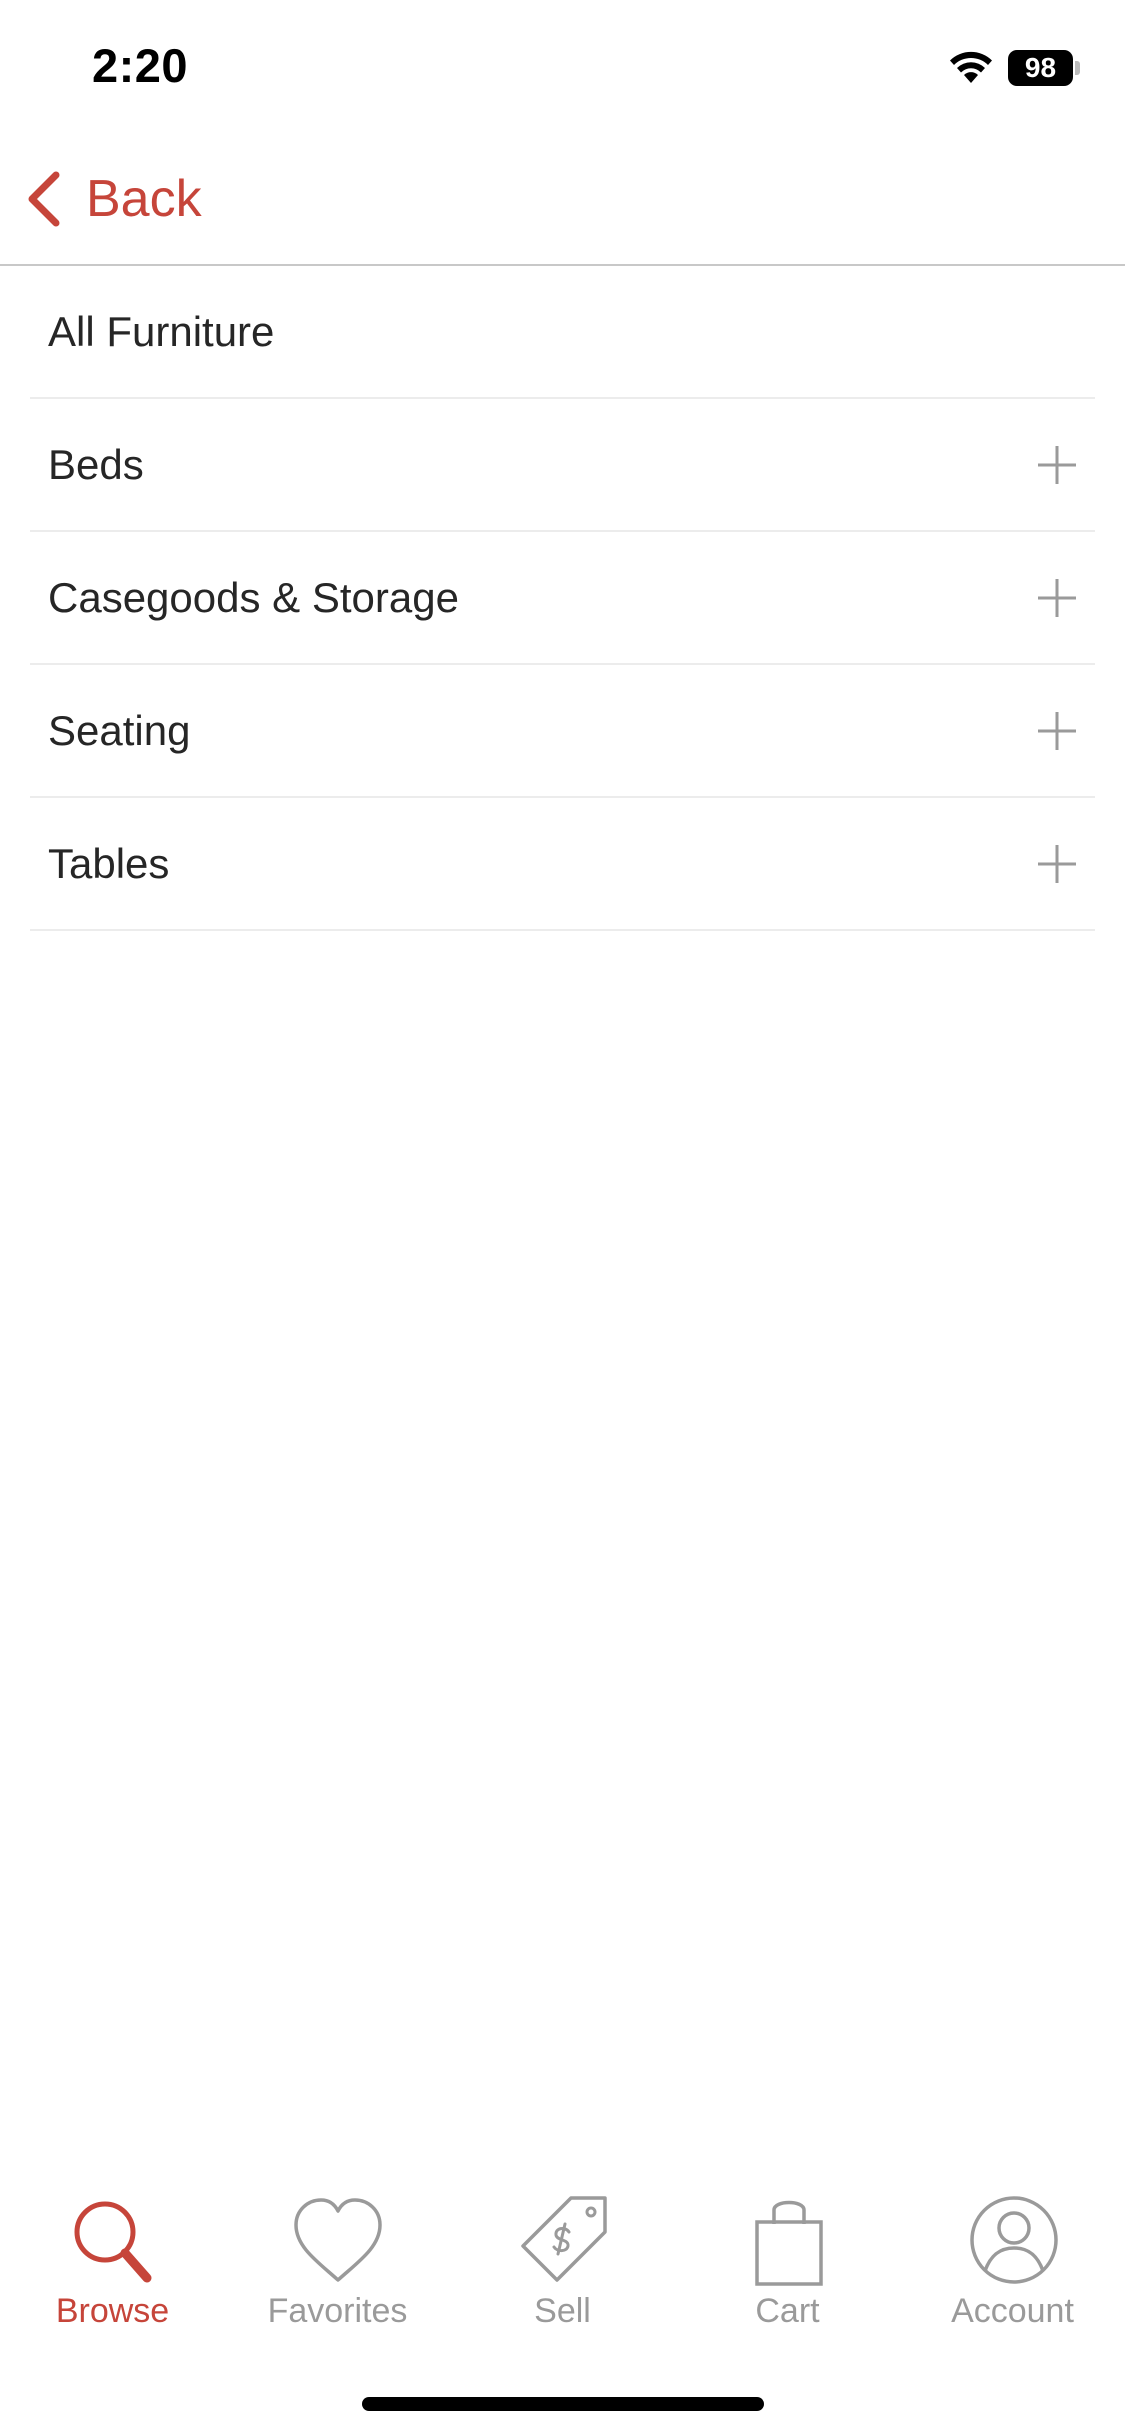 The image size is (1125, 2436). I want to click on category-item-casegoods-storage: Casegoods & Storage, so click(562, 598).